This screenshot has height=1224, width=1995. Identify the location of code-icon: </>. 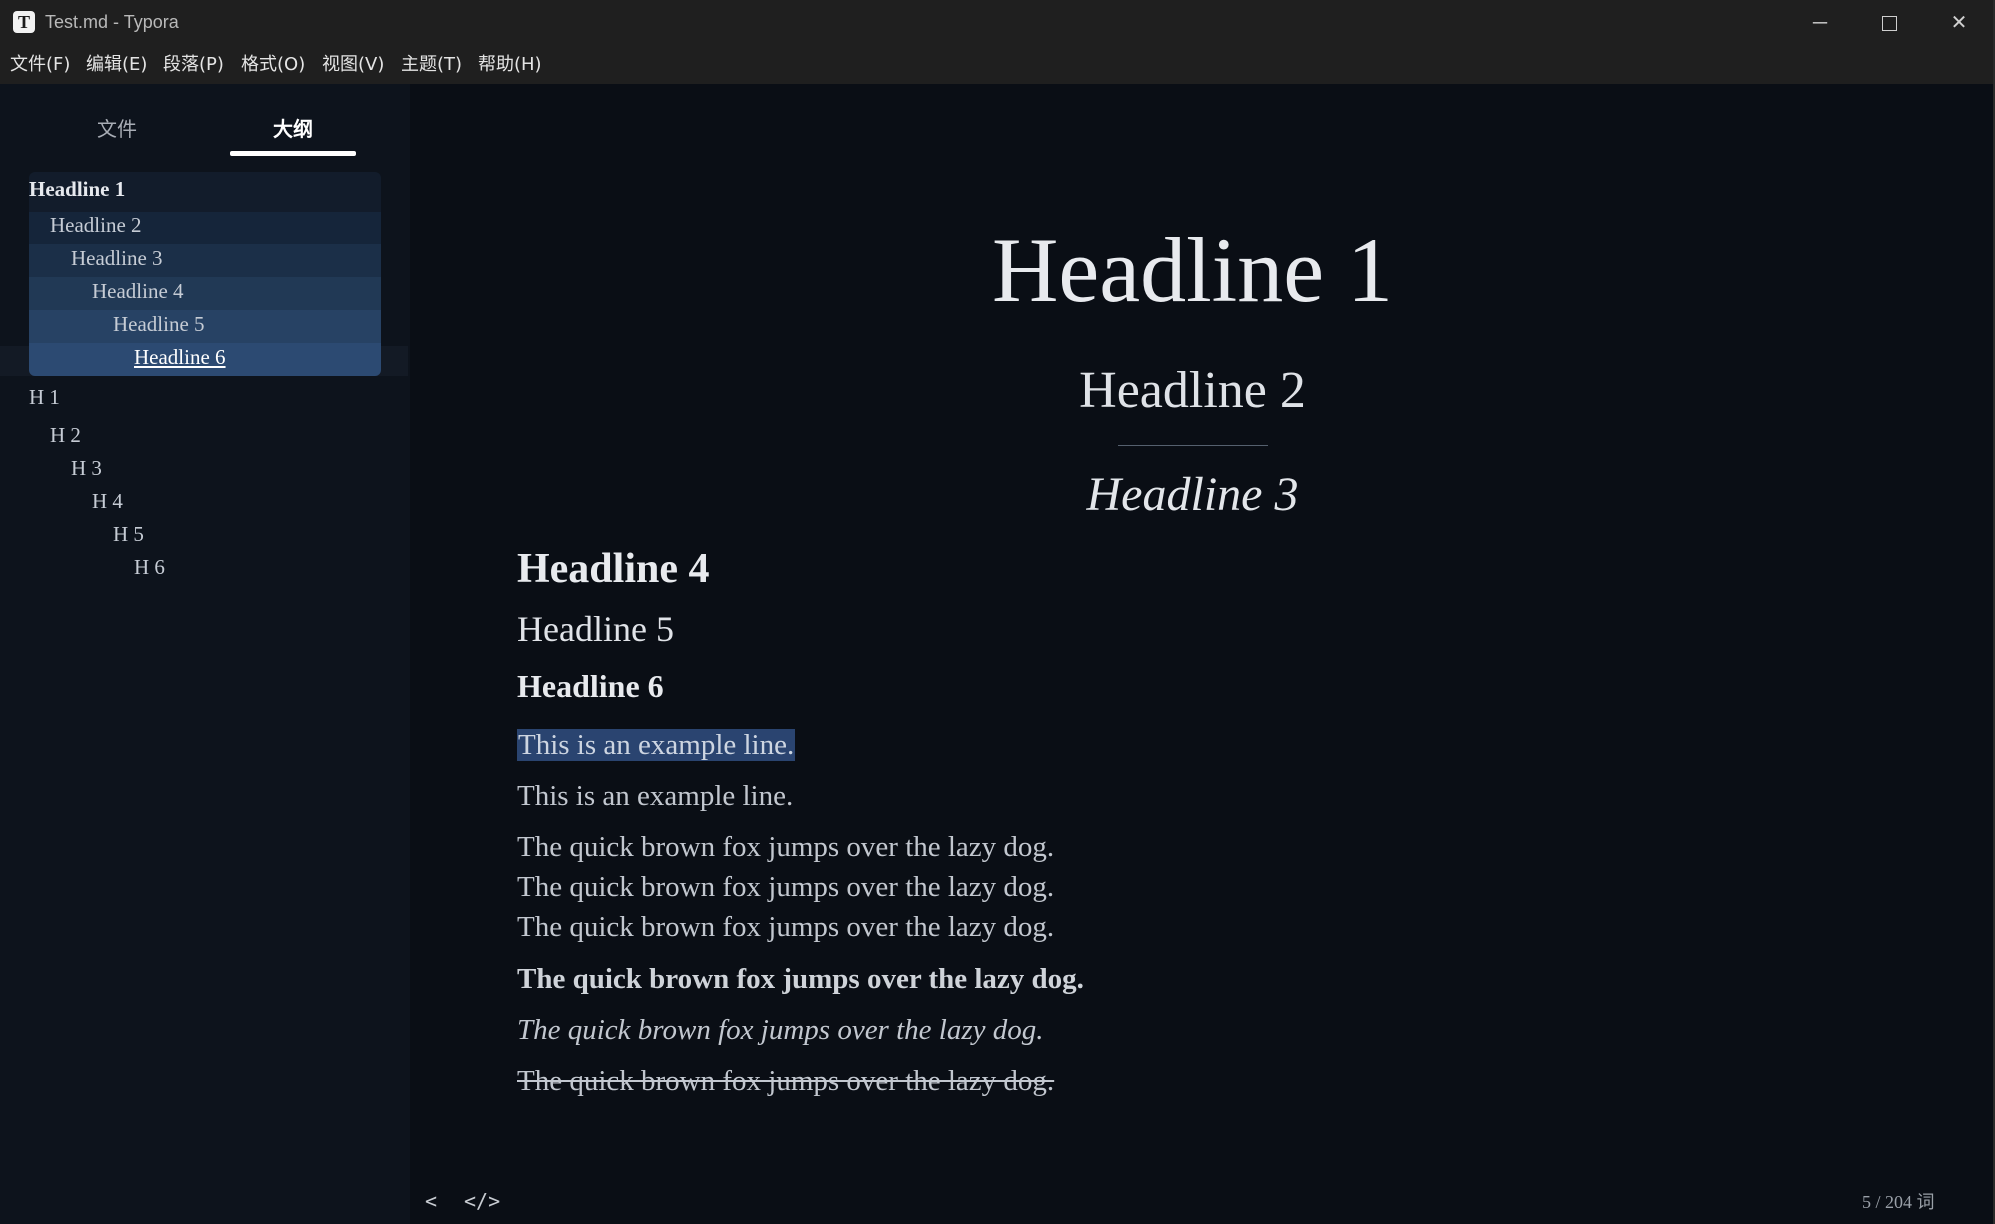
(482, 1201).